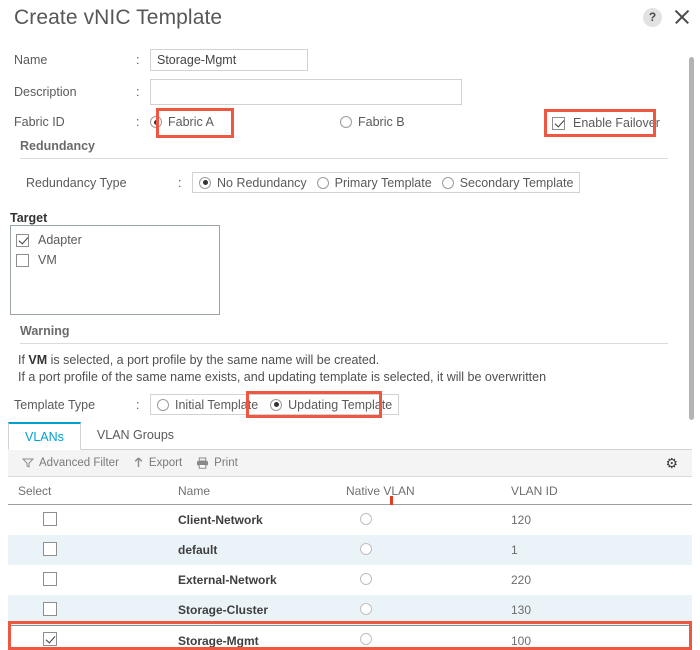 The image size is (700, 650). I want to click on redundancy-type-label: Redundancy Type, so click(76, 182).